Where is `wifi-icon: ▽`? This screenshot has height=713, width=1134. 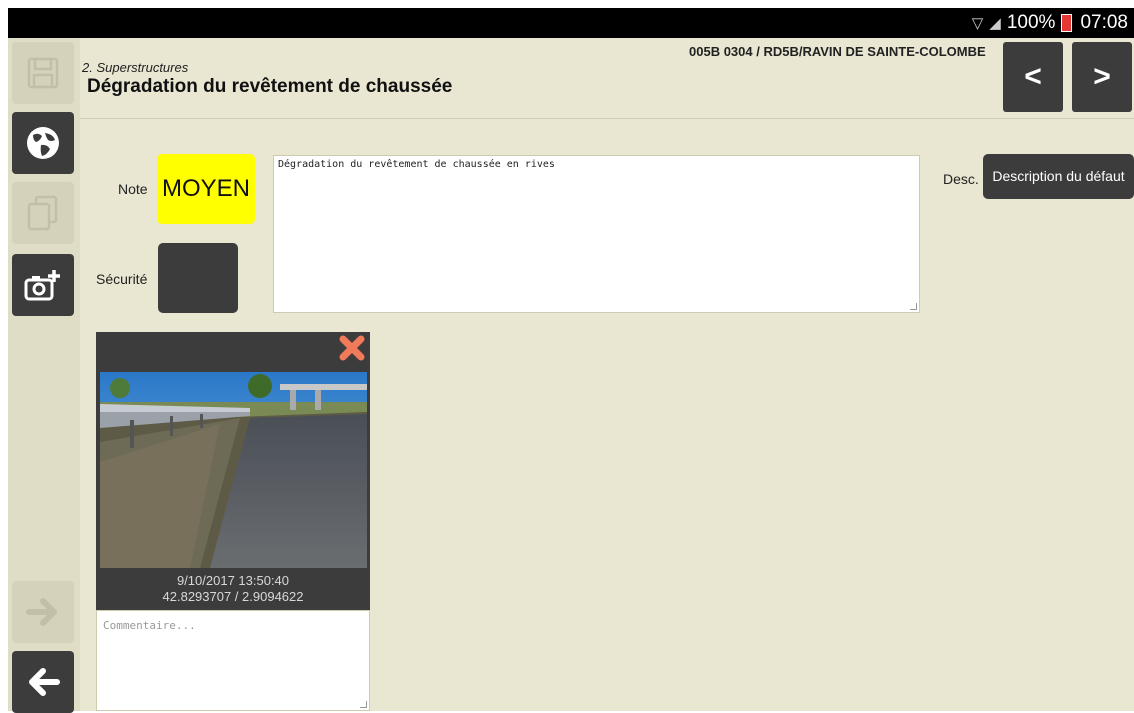 wifi-icon: ▽ is located at coordinates (977, 23).